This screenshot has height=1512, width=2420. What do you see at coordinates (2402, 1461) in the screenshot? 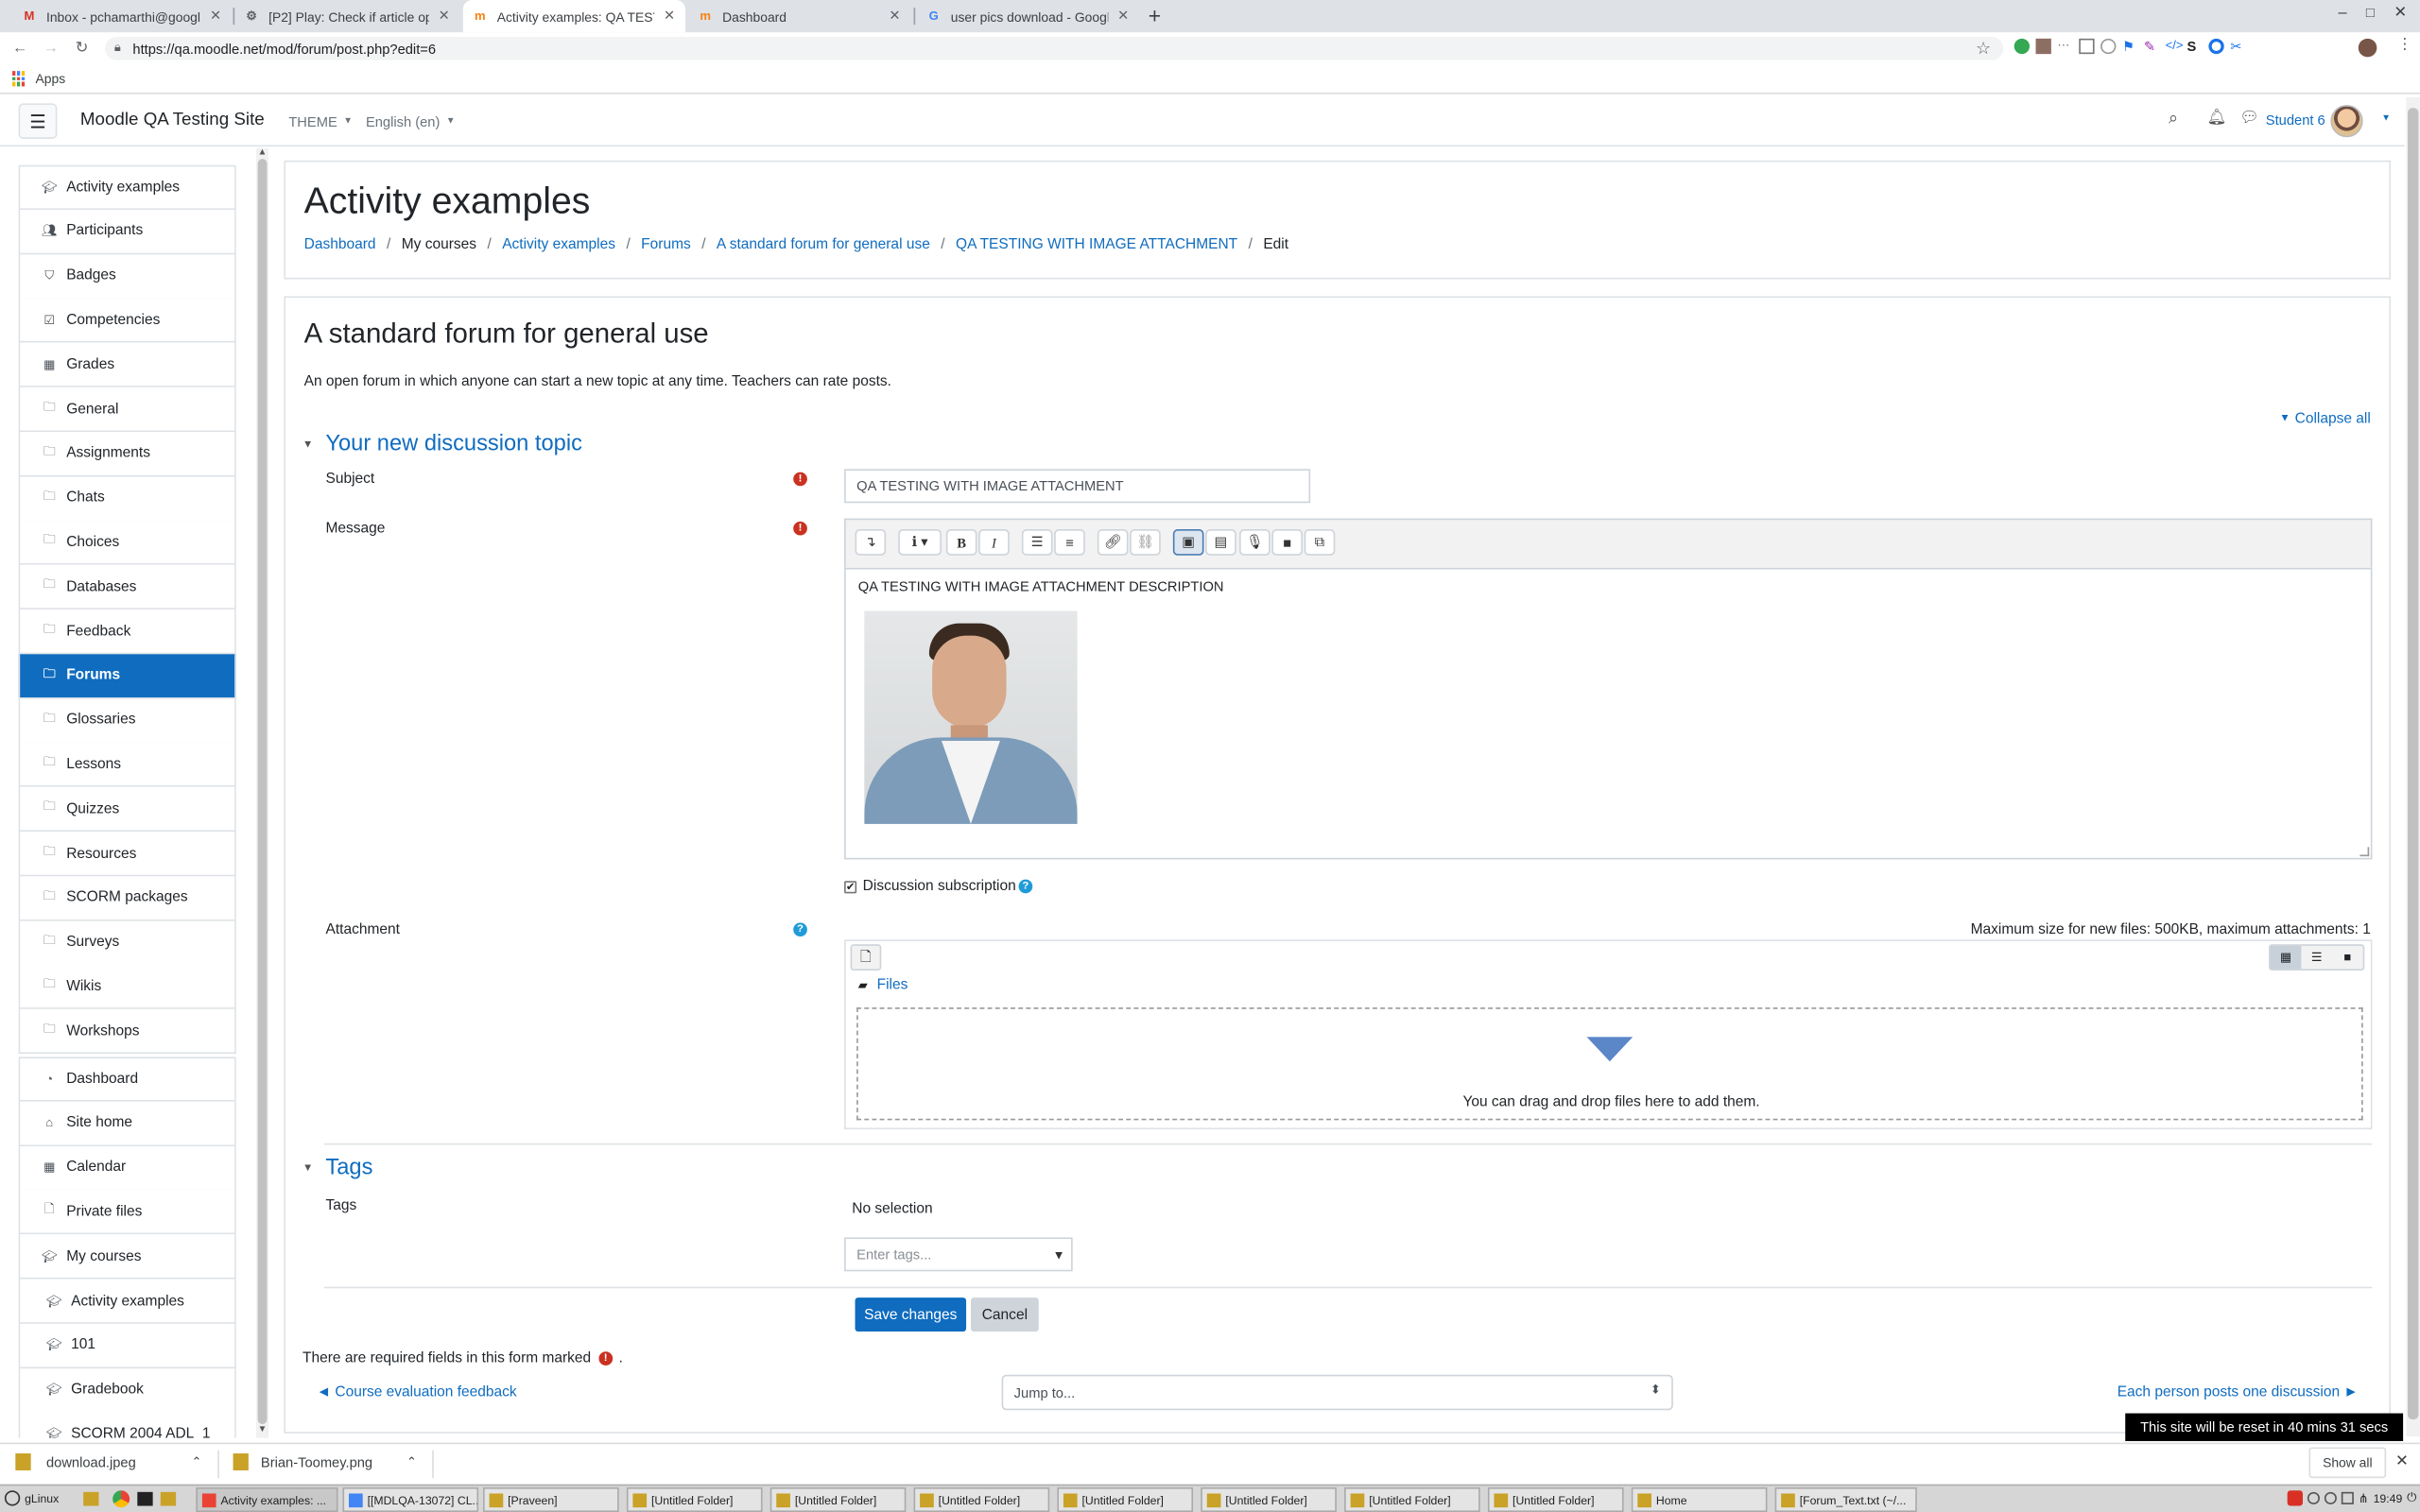
I see `close-downloads-icon: ✕` at bounding box center [2402, 1461].